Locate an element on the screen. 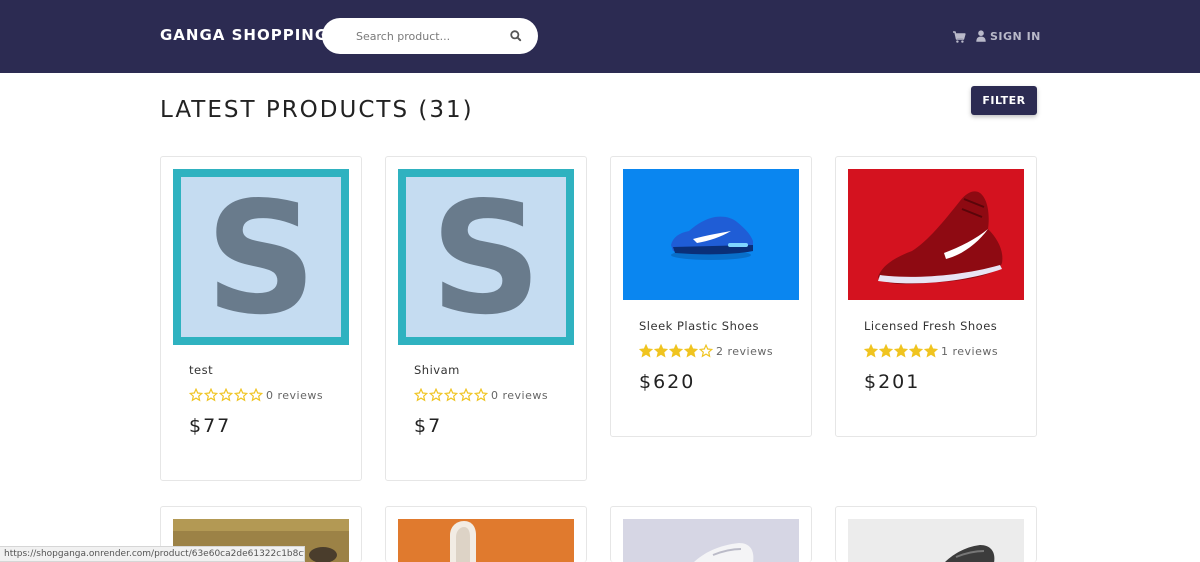 The height and width of the screenshot is (562, 1200). product-rating: 1 reviews is located at coordinates (931, 351).